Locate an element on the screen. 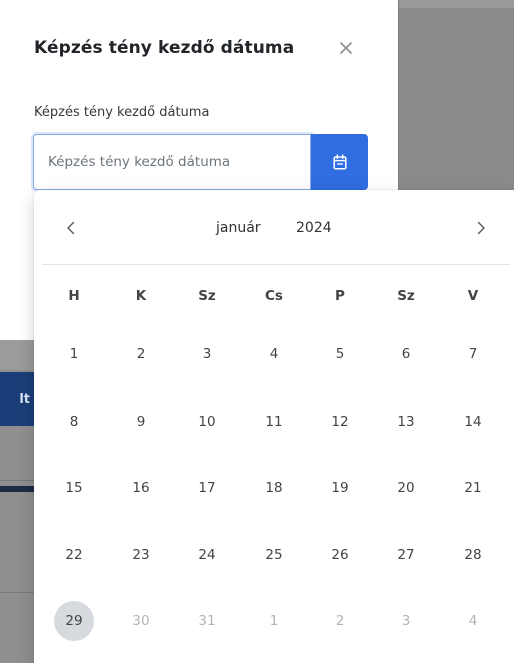 This screenshot has width=514, height=663. day-cell: 6 is located at coordinates (406, 354).